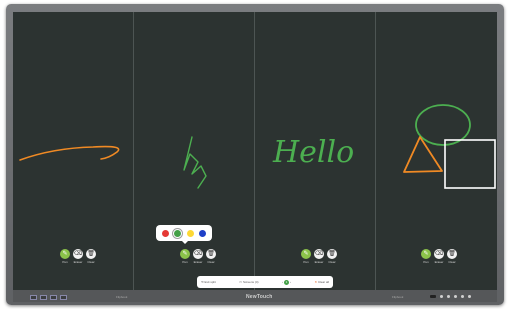 The width and height of the screenshot is (511, 309). Describe the element at coordinates (165, 233) in the screenshot. I see `color-swatch-red` at that location.